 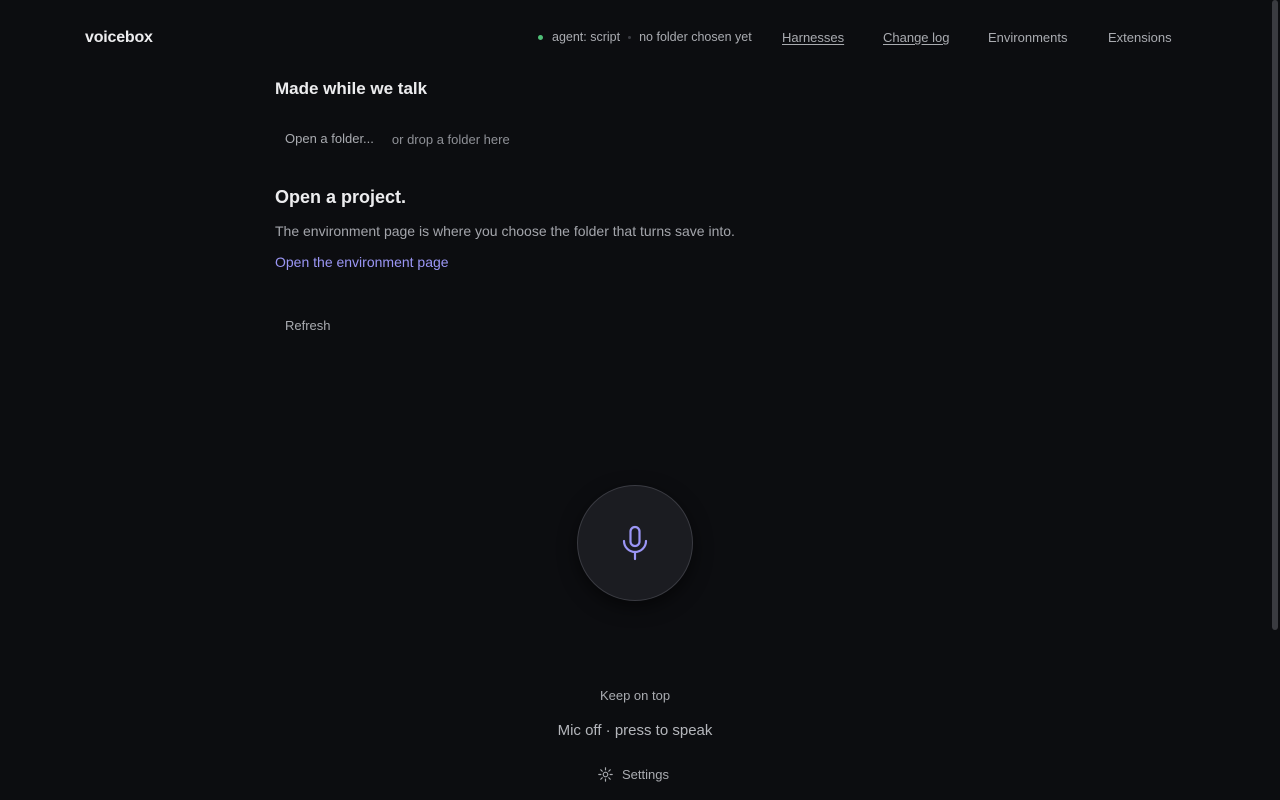 I want to click on nav-changelog-link: Change log, so click(x=916, y=37).